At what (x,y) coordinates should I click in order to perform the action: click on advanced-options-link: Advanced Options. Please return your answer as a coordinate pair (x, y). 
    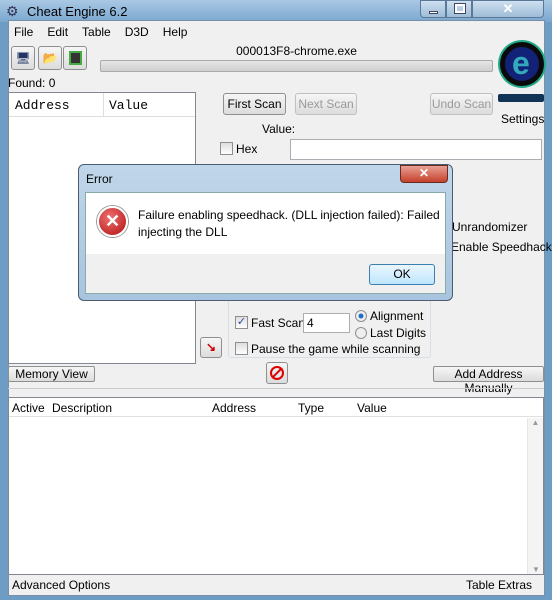
    Looking at the image, I should click on (61, 585).